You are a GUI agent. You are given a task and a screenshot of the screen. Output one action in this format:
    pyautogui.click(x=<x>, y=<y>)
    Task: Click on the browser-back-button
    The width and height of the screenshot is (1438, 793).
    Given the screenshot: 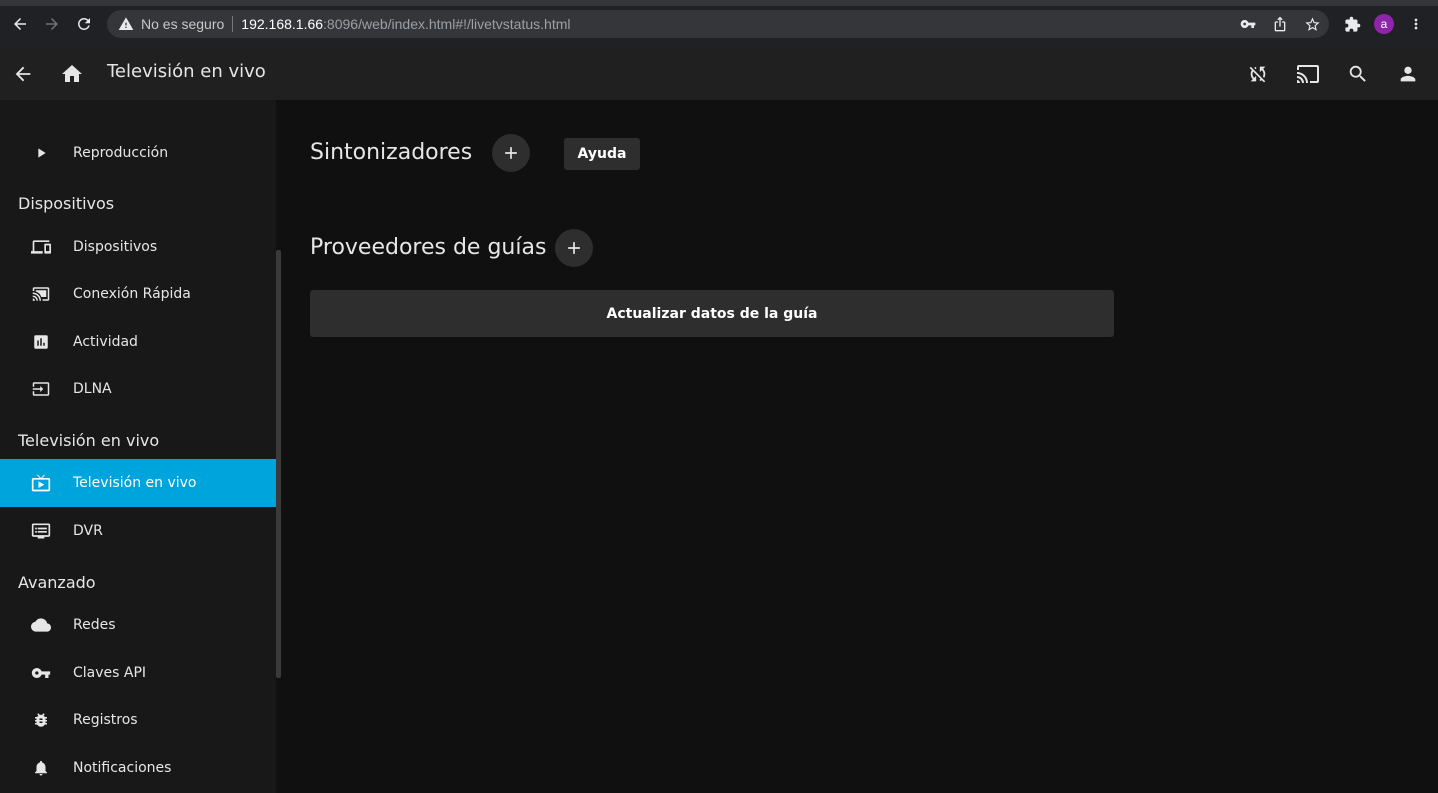 What is the action you would take?
    pyautogui.click(x=20, y=24)
    